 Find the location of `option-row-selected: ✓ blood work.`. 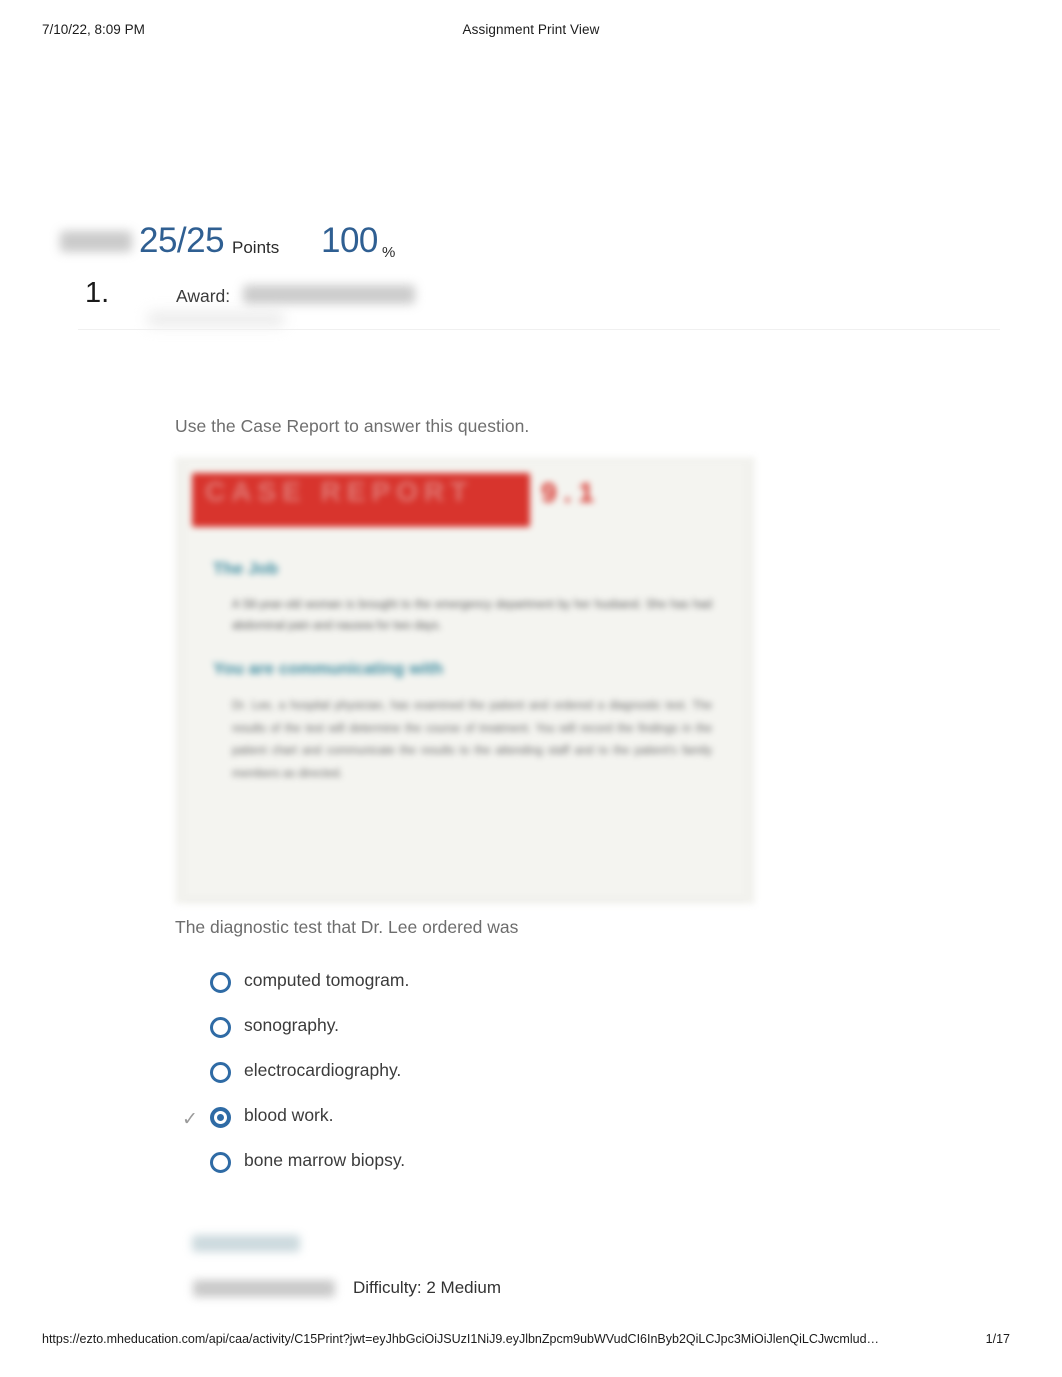

option-row-selected: ✓ blood work. is located at coordinates (475, 1120).